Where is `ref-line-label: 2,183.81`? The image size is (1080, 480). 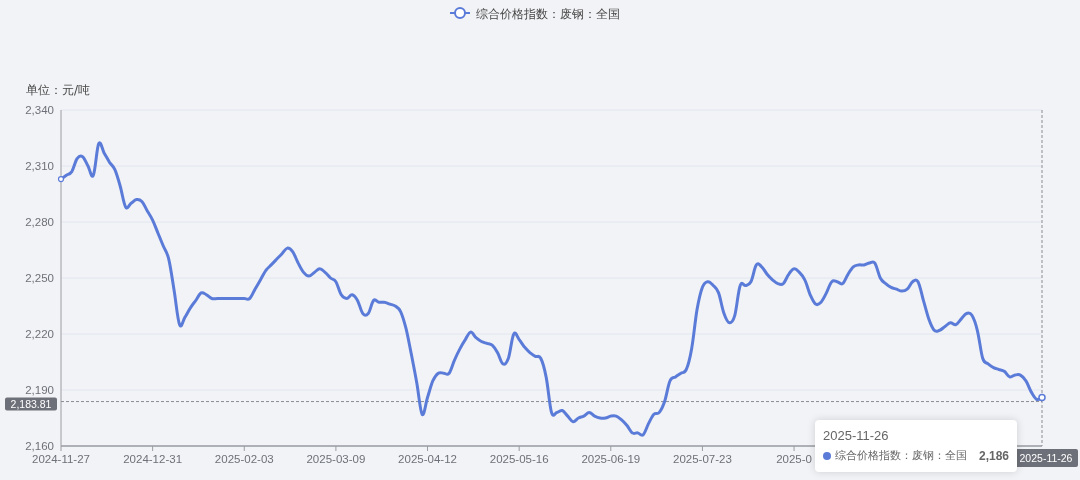
ref-line-label: 2,183.81 is located at coordinates (31, 403).